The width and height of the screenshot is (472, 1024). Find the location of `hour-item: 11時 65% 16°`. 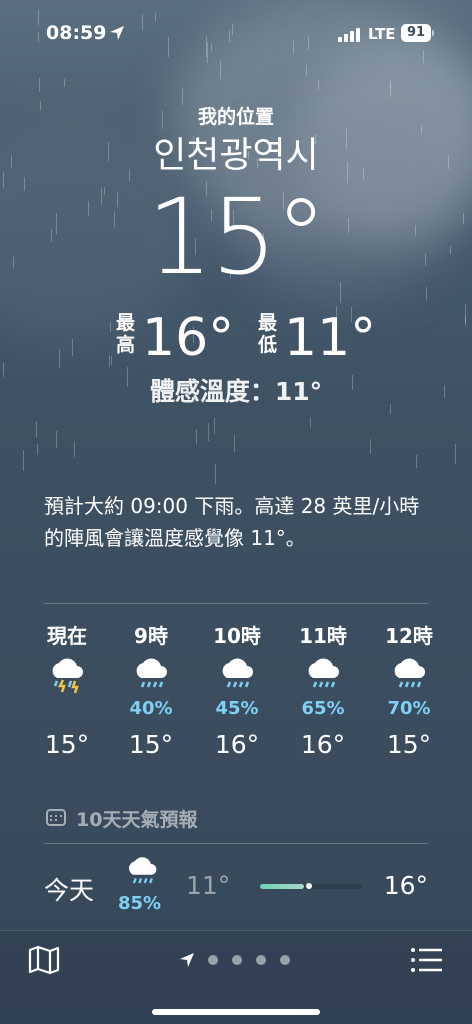

hour-item: 11時 65% 16° is located at coordinates (323, 689).